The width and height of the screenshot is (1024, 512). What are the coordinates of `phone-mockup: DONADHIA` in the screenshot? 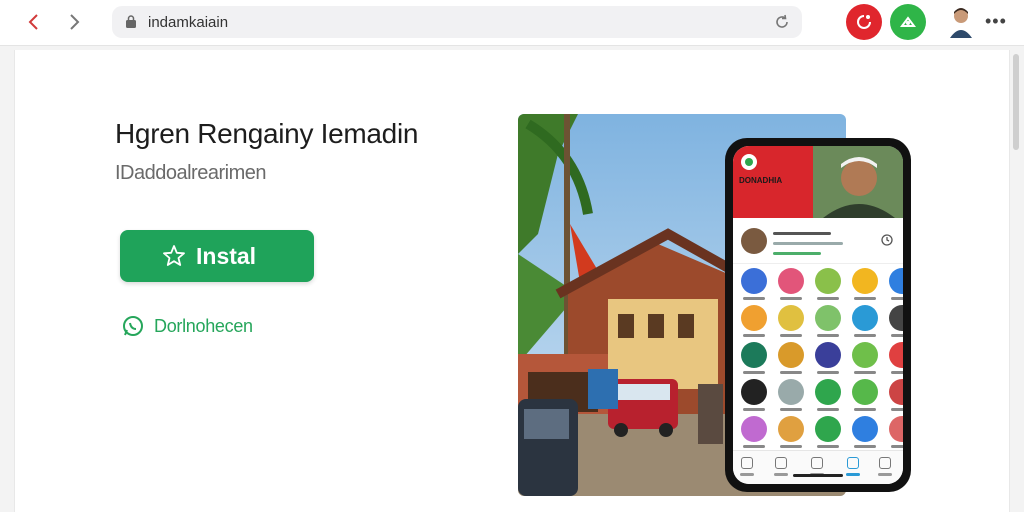 It's located at (818, 315).